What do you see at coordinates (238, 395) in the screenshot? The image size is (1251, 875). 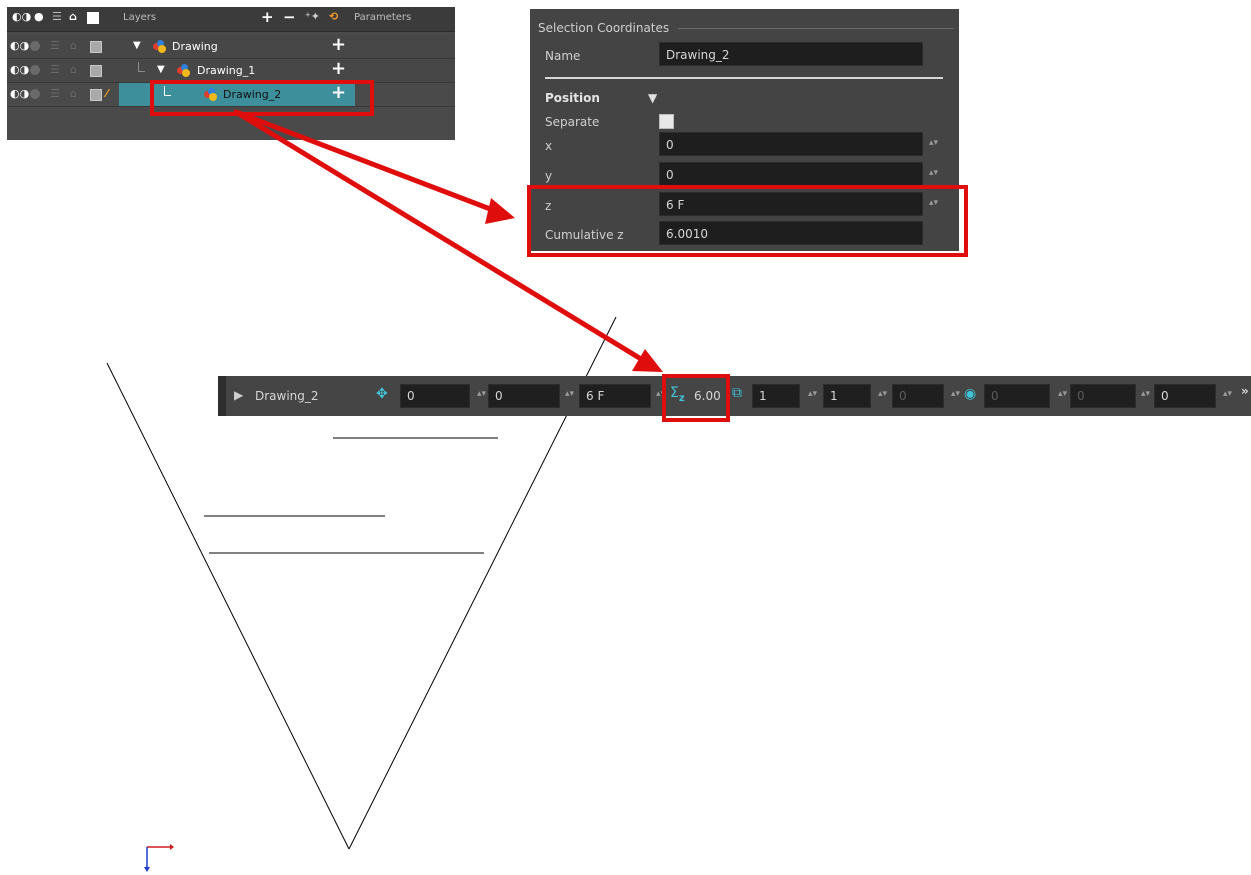 I see `play-icon: ▶` at bounding box center [238, 395].